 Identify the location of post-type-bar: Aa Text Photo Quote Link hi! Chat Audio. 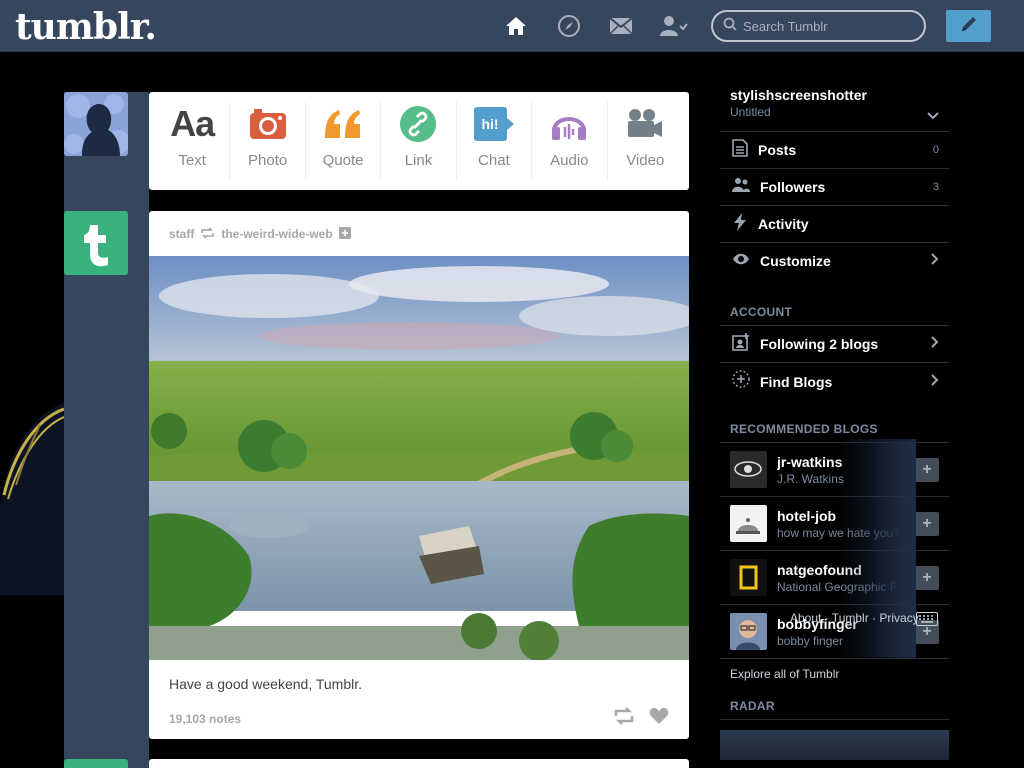
(419, 141).